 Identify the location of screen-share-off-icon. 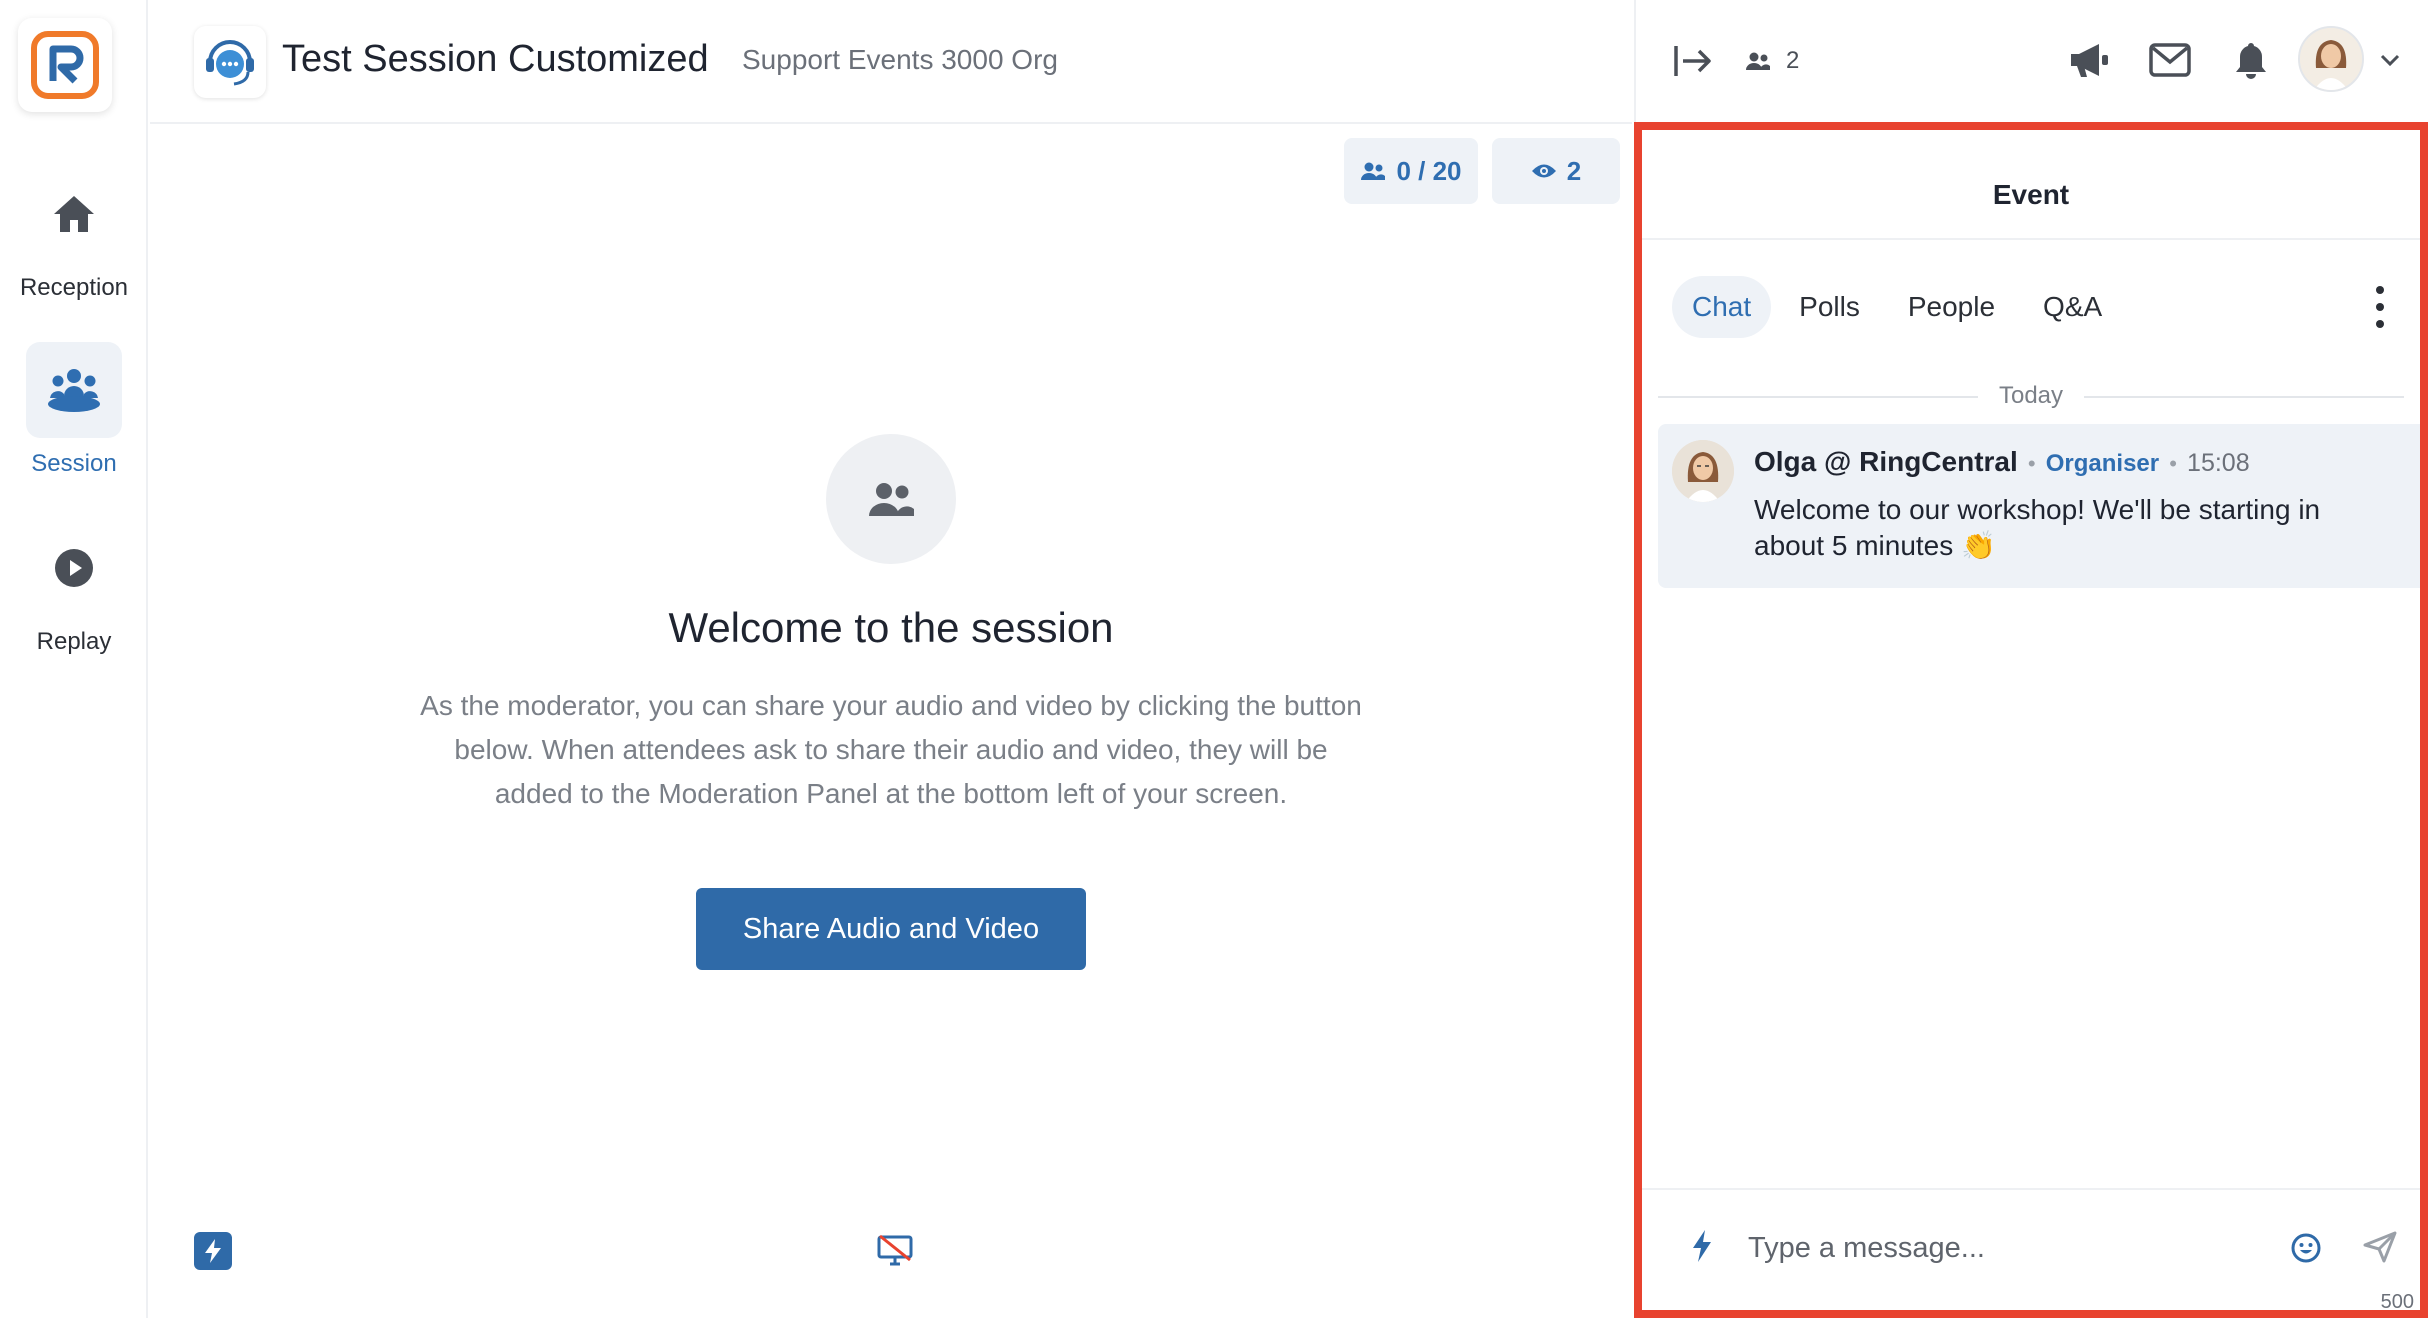
(895, 1250).